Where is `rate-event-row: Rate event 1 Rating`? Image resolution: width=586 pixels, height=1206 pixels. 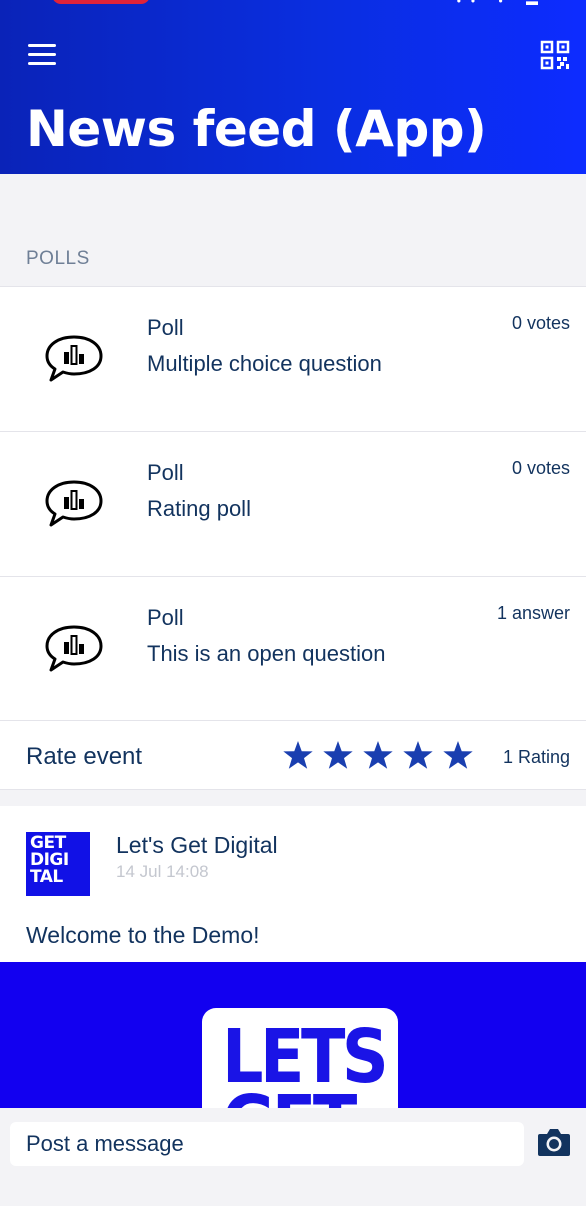
rate-event-row: Rate event 1 Rating is located at coordinates (293, 755).